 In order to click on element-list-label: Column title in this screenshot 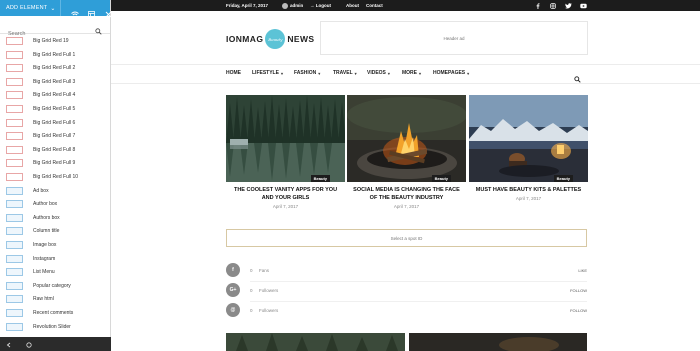, I will do `click(46, 231)`.